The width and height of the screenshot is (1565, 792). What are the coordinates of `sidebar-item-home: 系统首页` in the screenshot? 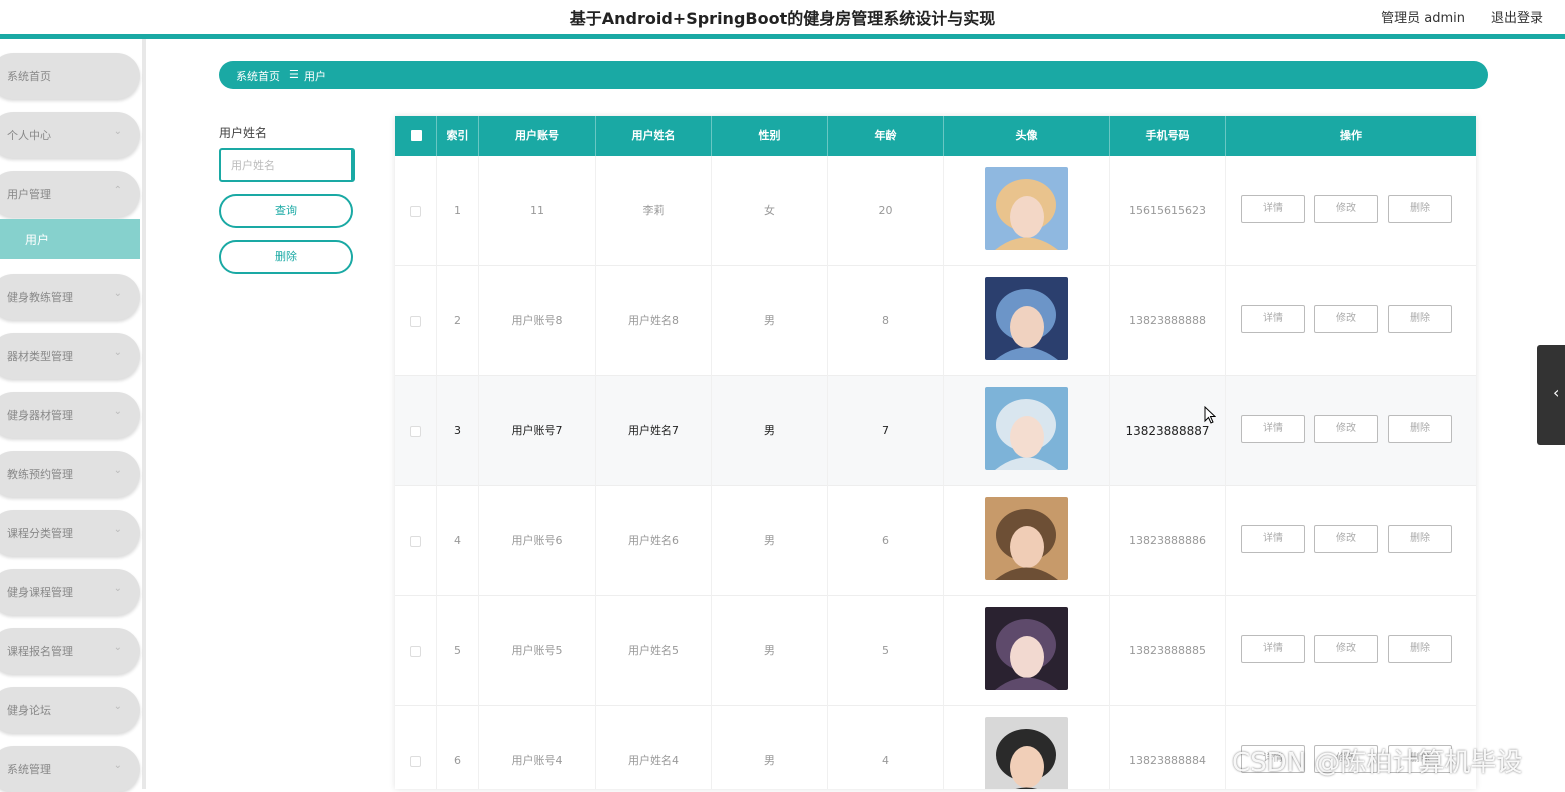 It's located at (70, 76).